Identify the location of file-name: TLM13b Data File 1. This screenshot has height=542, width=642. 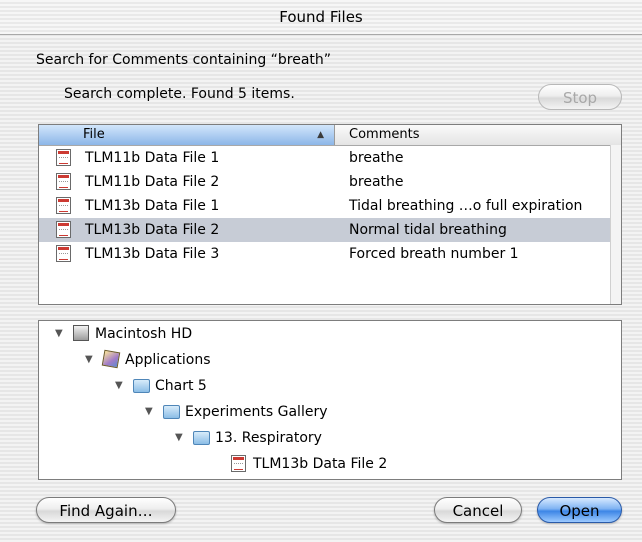
(152, 206).